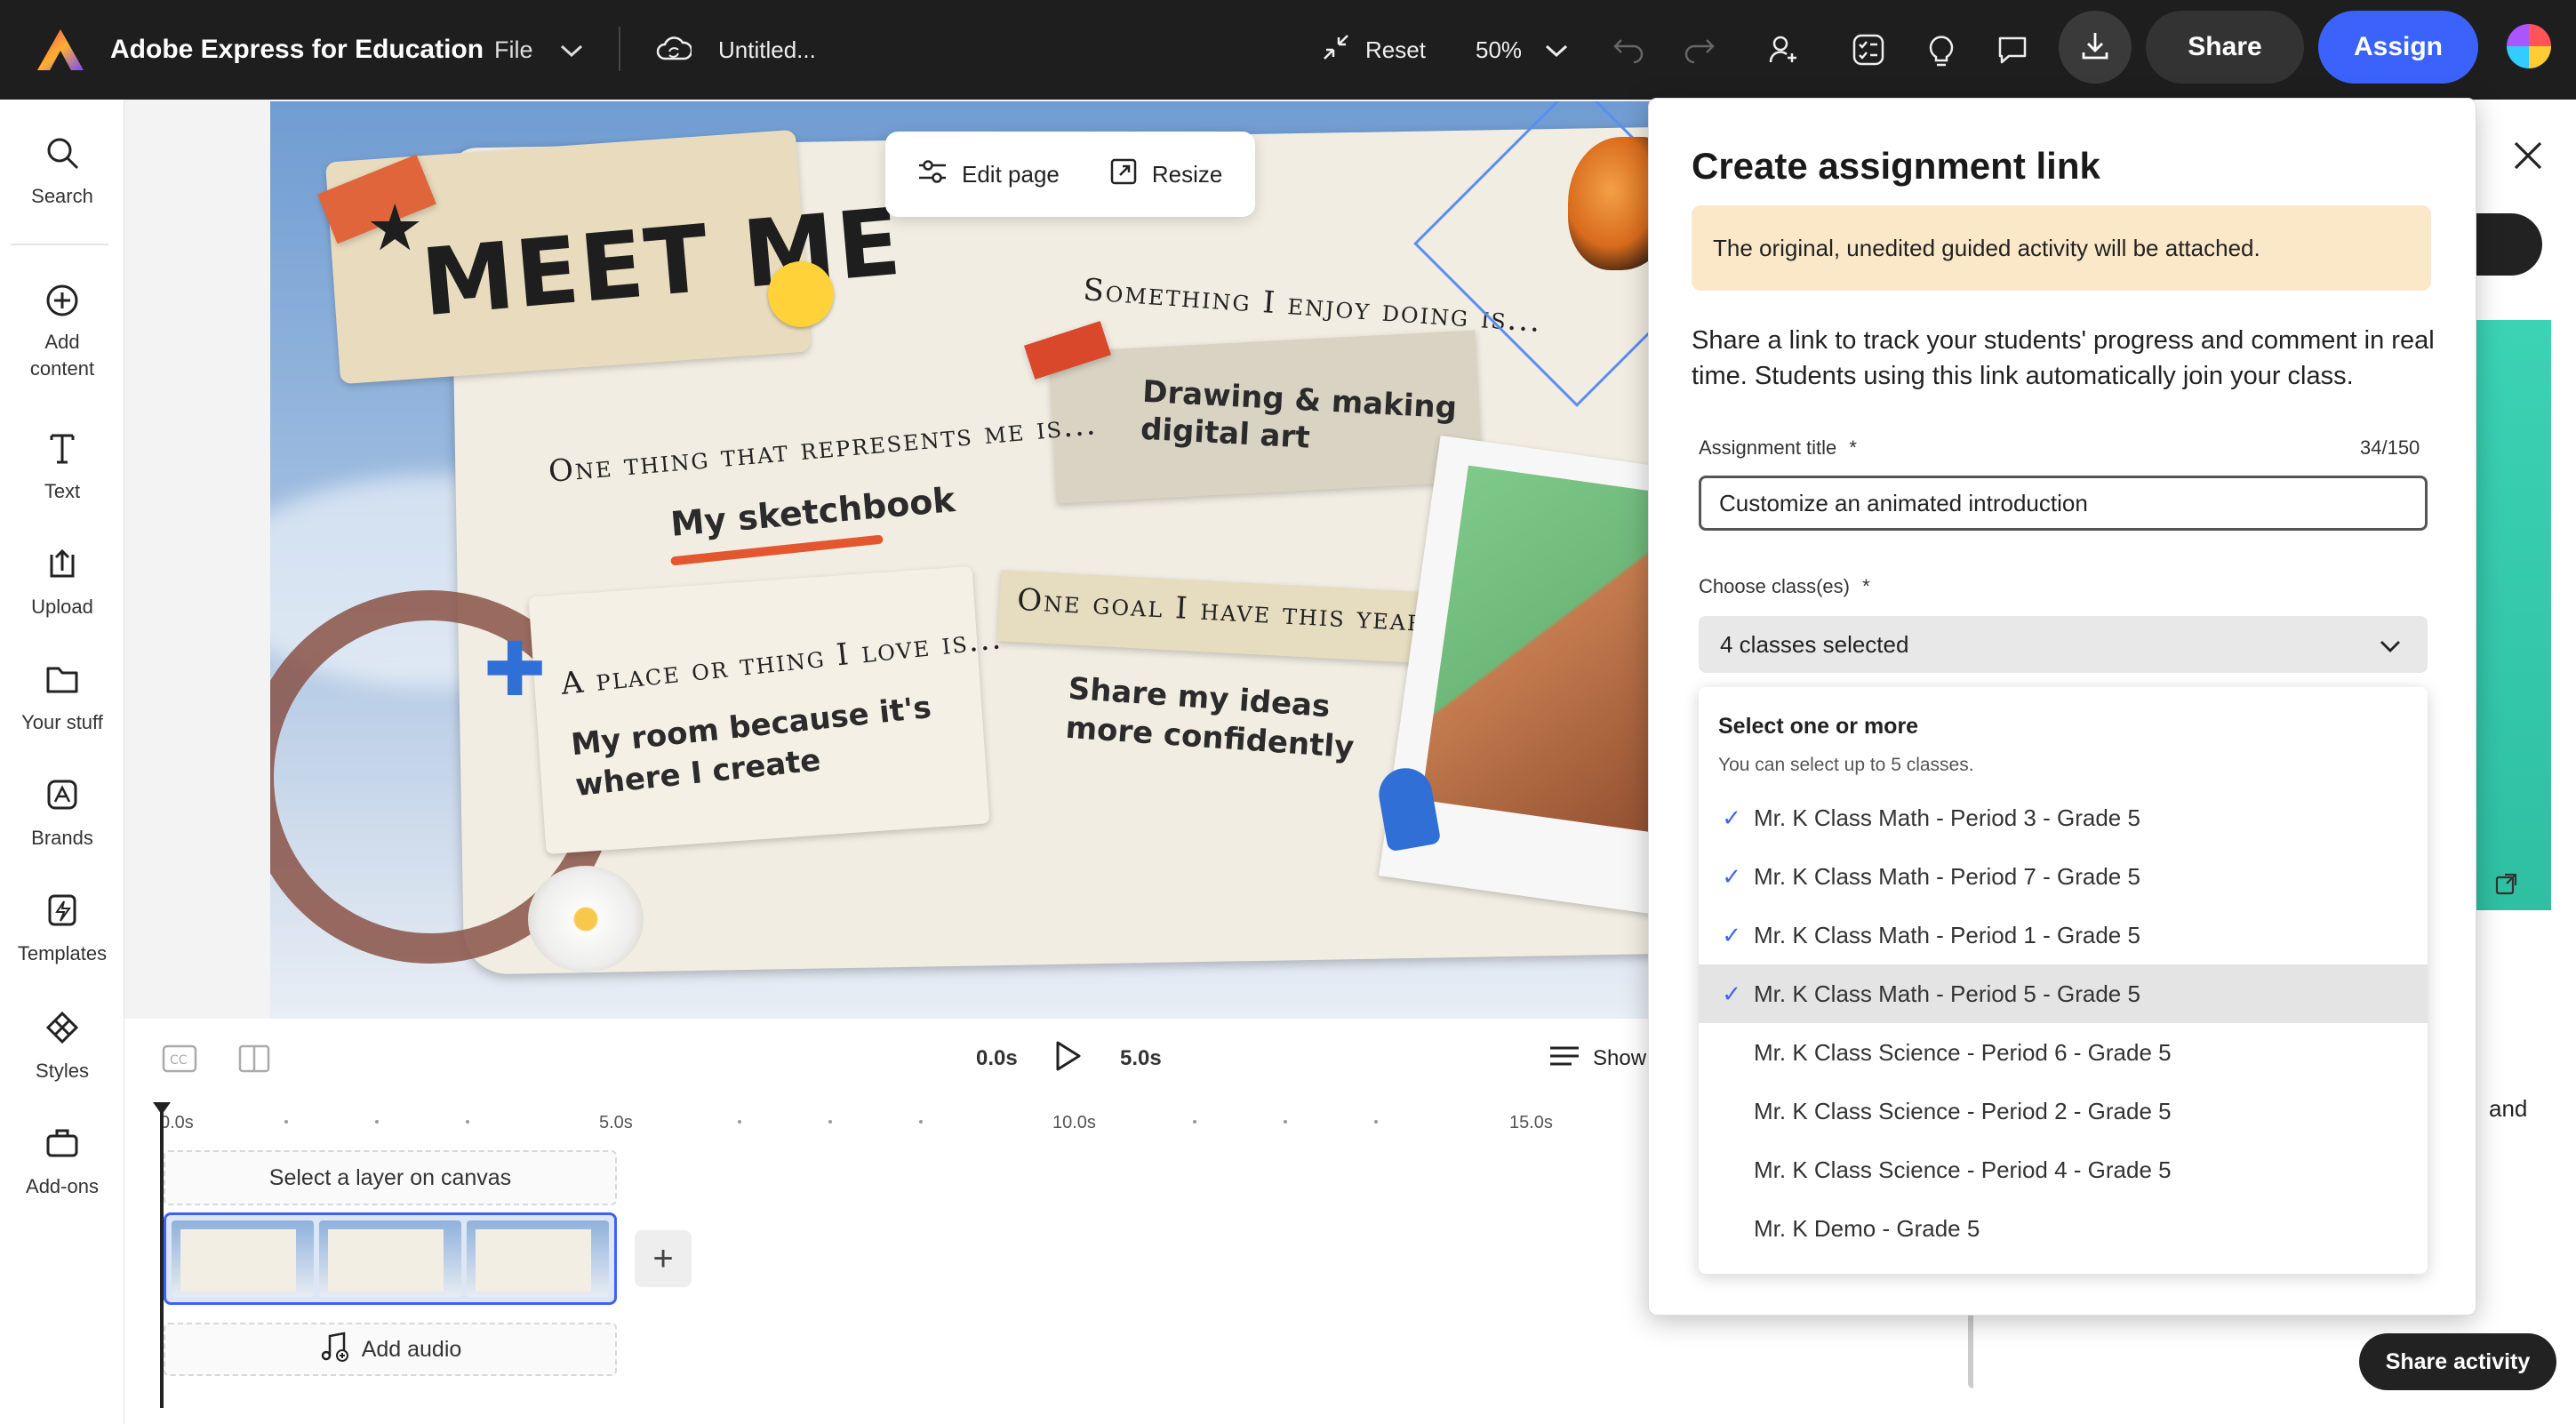 Image resolution: width=2576 pixels, height=1424 pixels. Describe the element at coordinates (1818, 726) in the screenshot. I see `dropdown-heading: Select one or more` at that location.